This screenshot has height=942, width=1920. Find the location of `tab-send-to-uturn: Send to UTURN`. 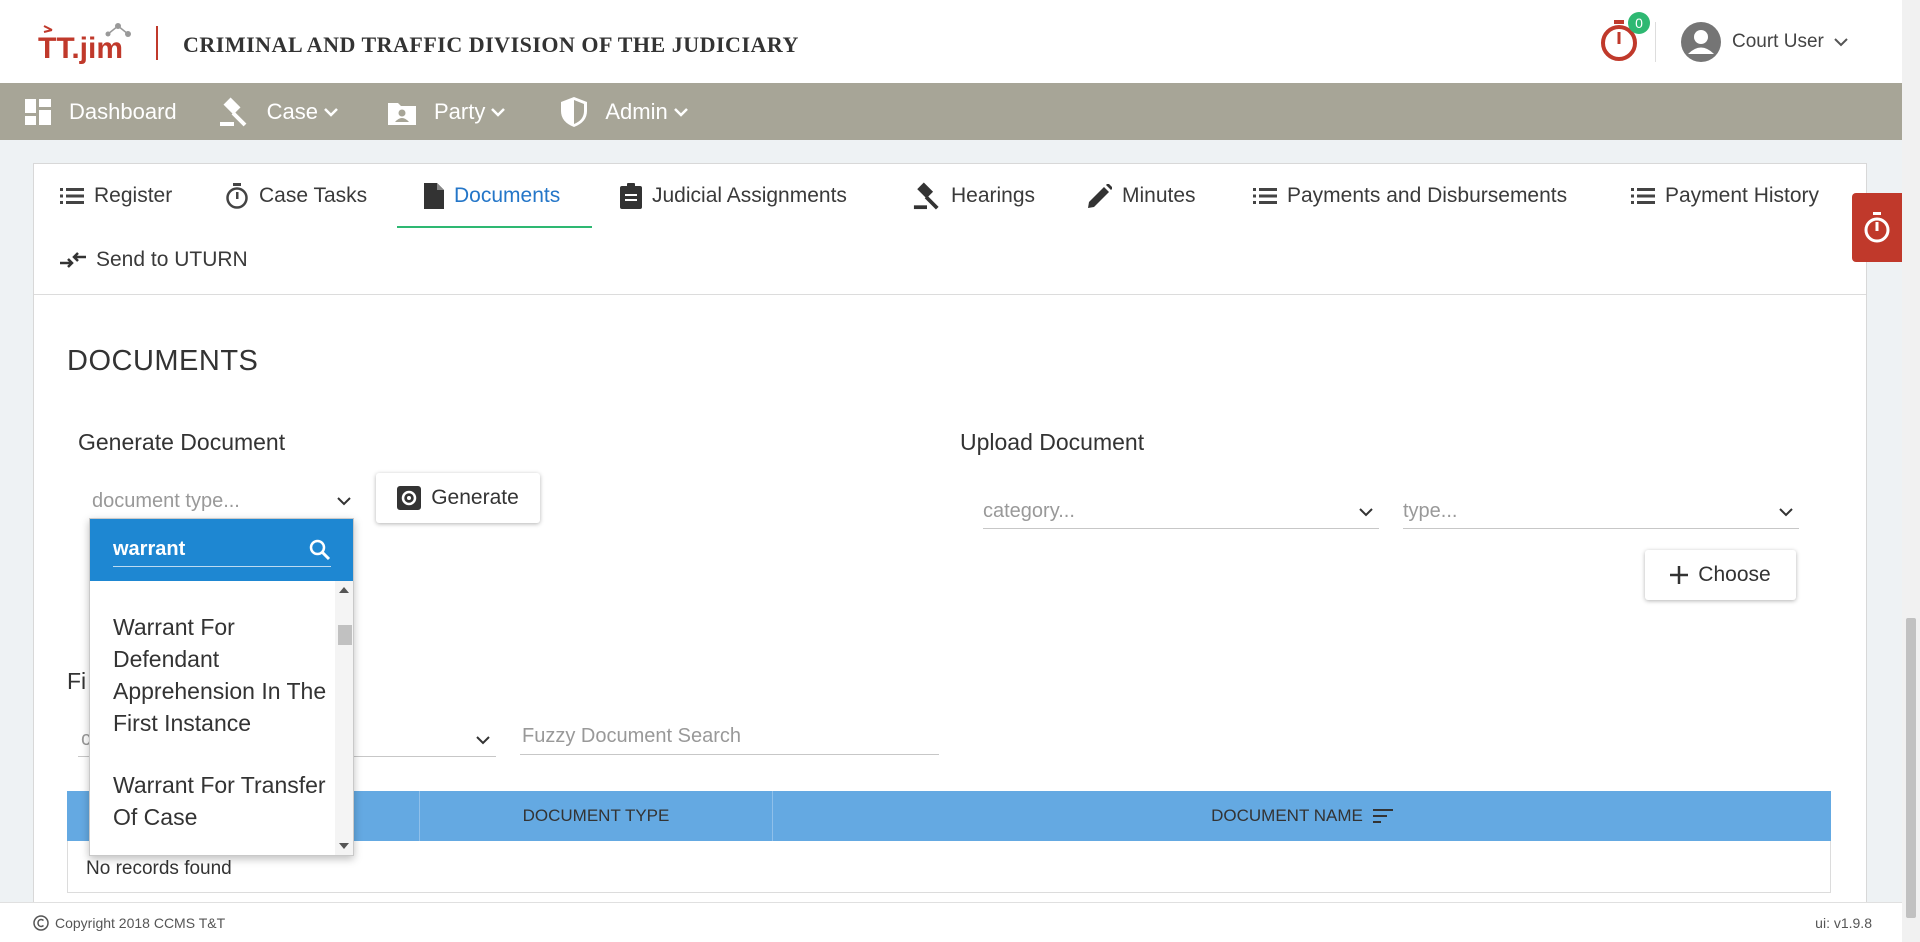

tab-send-to-uturn: Send to UTURN is located at coordinates (154, 260).